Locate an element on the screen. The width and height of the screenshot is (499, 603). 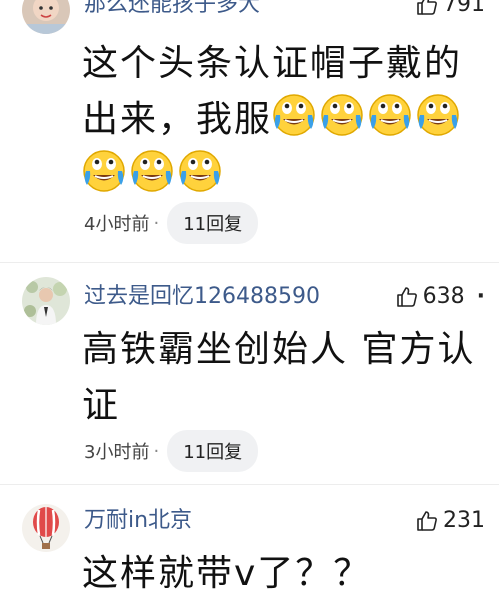
comment-meta: 3小时前 · 11回复 is located at coordinates (171, 451).